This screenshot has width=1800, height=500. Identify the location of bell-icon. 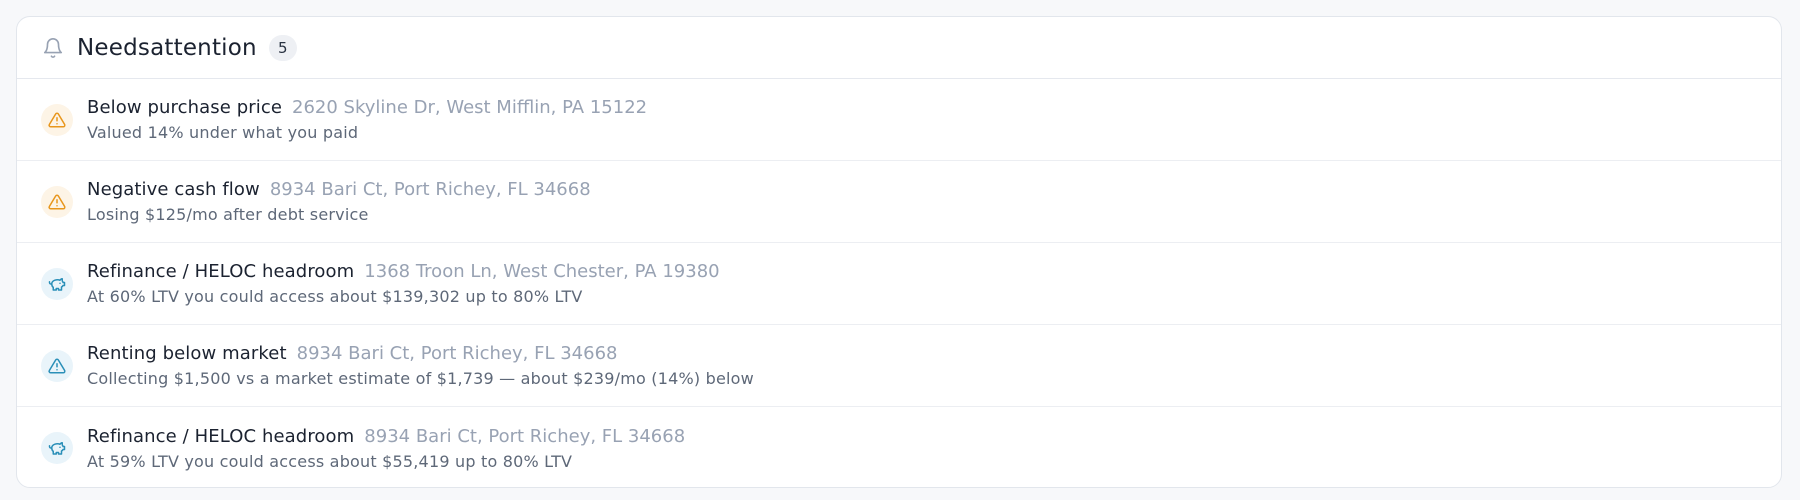
(53, 48).